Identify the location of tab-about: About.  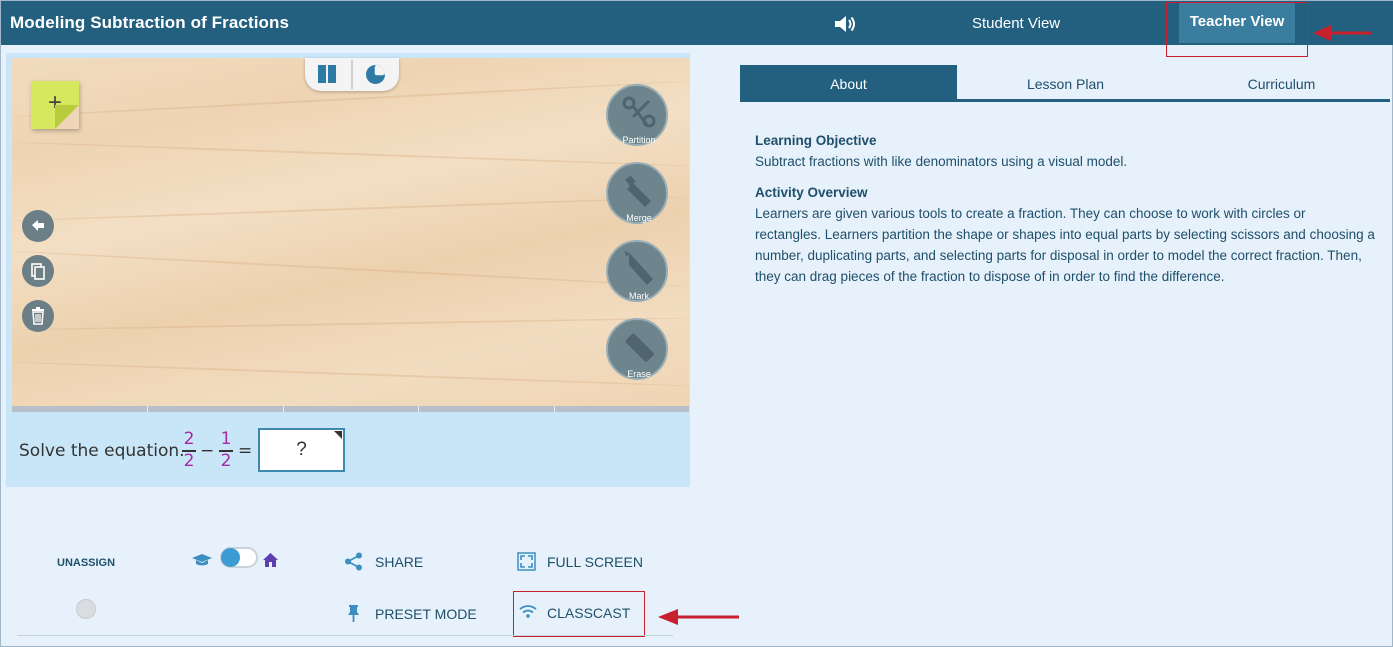
(848, 82).